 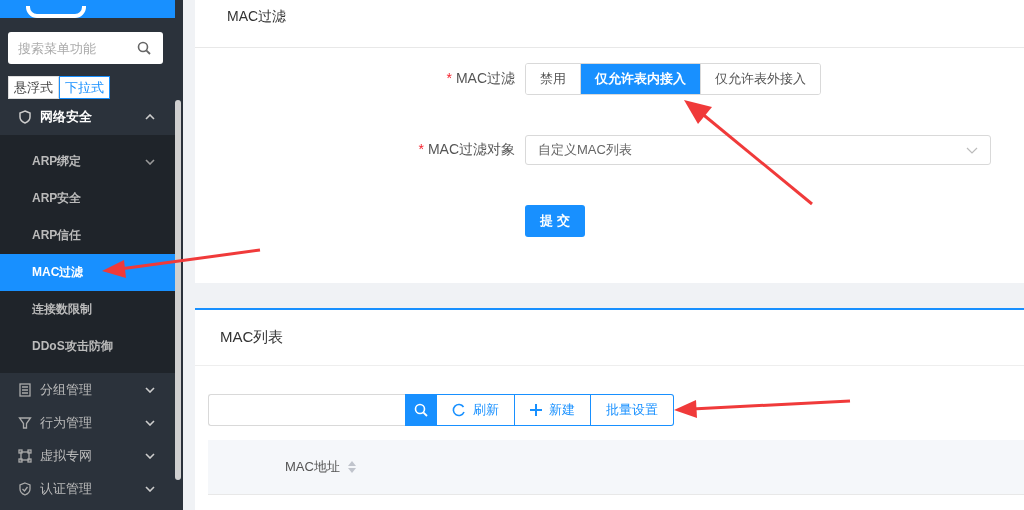 What do you see at coordinates (758, 150) in the screenshot?
I see `select-field: 自定义MAC列表` at bounding box center [758, 150].